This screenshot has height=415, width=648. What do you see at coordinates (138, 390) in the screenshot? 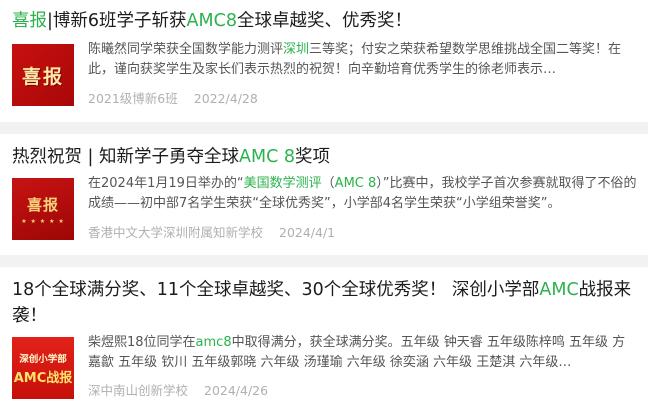
I see `article-source: 深中南山创新学校` at bounding box center [138, 390].